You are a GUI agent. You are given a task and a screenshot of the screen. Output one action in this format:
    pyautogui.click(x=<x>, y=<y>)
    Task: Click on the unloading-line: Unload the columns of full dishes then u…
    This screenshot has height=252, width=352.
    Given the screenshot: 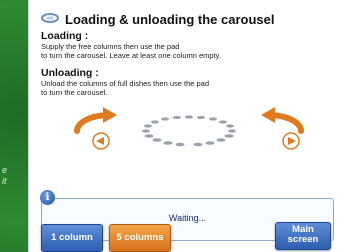 What is the action you would take?
    pyautogui.click(x=125, y=83)
    